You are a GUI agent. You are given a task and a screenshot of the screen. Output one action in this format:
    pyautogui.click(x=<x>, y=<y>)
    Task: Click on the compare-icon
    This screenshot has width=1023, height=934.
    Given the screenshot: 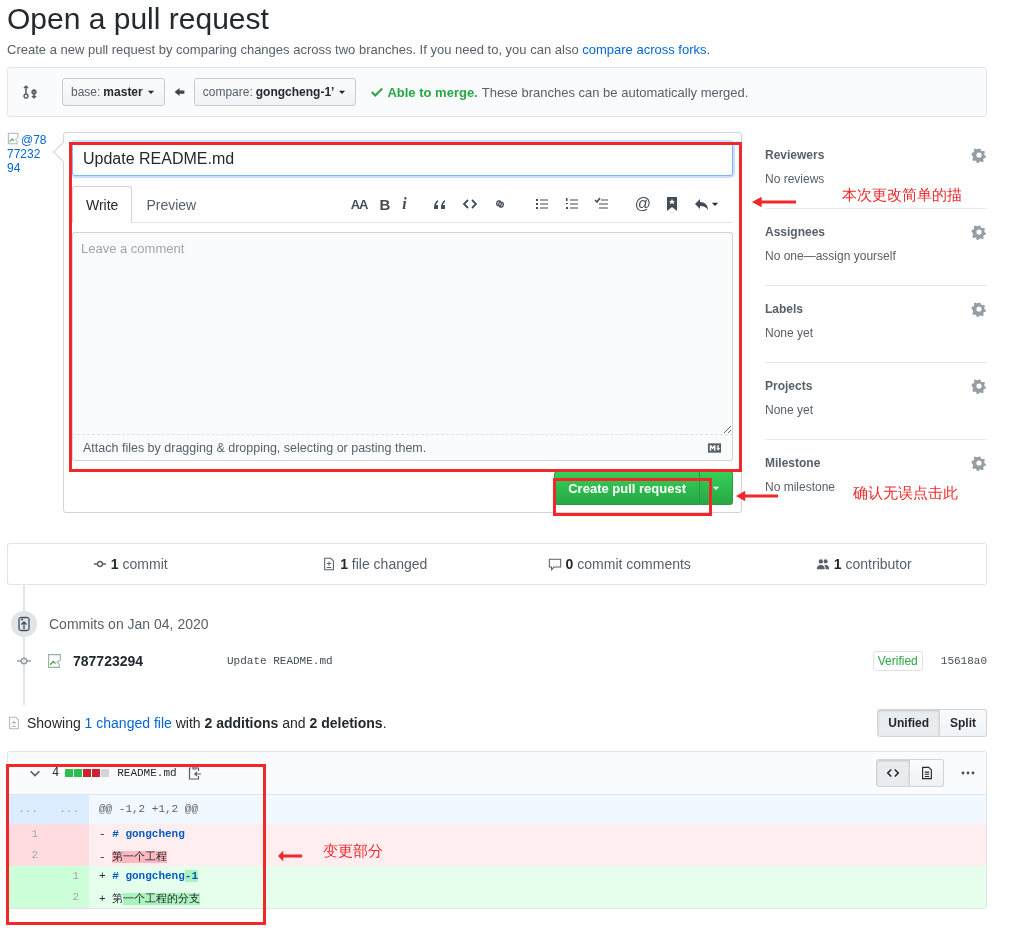 What is the action you would take?
    pyautogui.click(x=30, y=92)
    